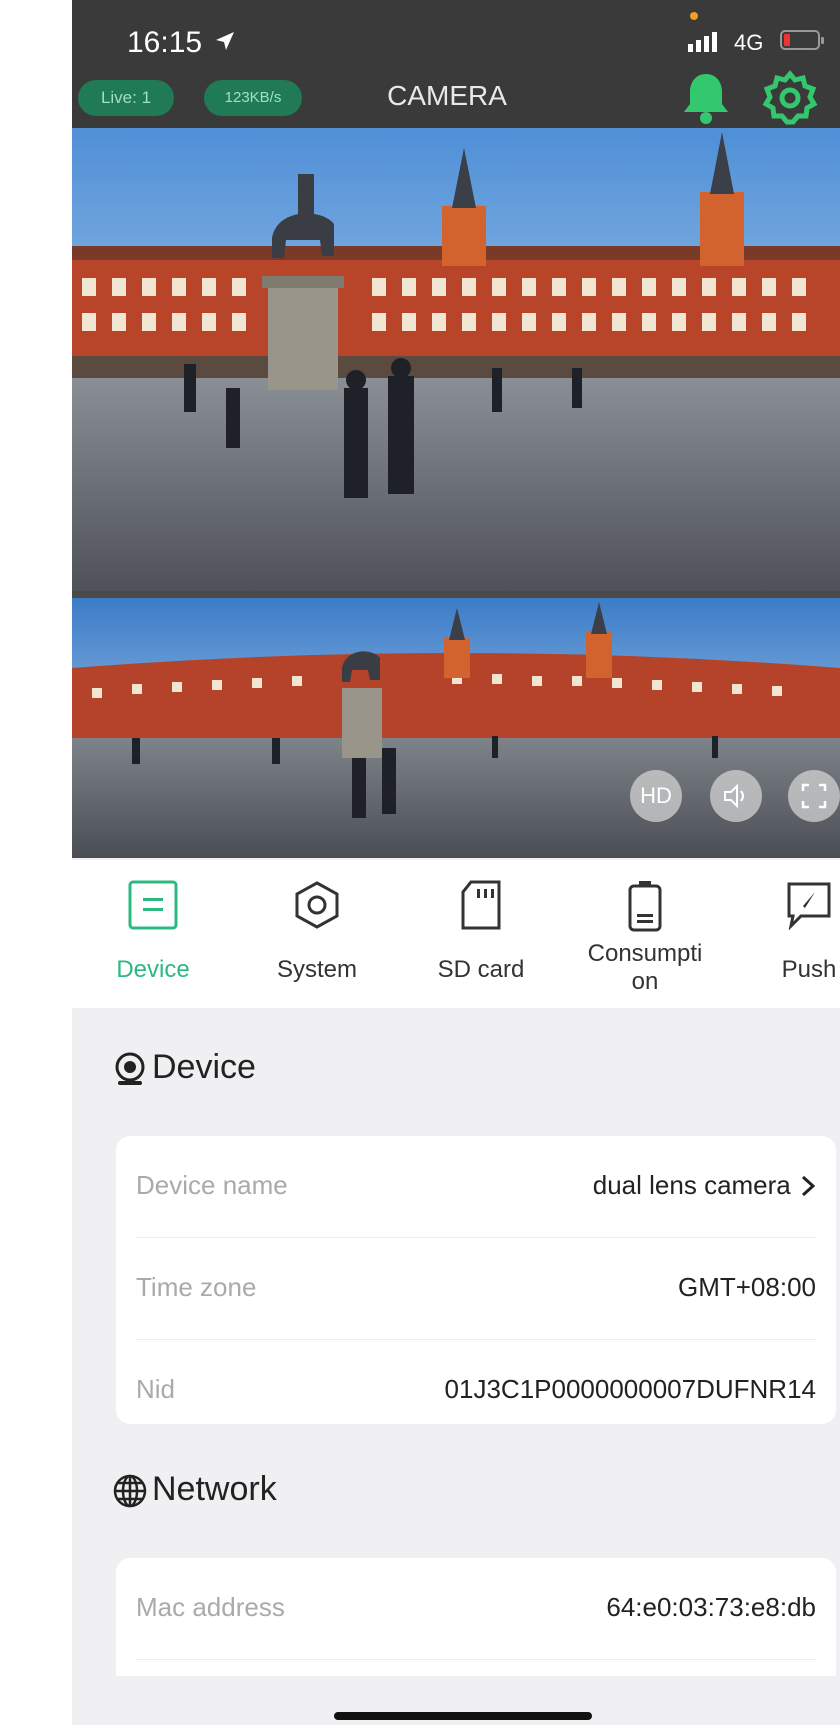 The image size is (840, 1725). I want to click on location-arrow-icon, so click(225, 41).